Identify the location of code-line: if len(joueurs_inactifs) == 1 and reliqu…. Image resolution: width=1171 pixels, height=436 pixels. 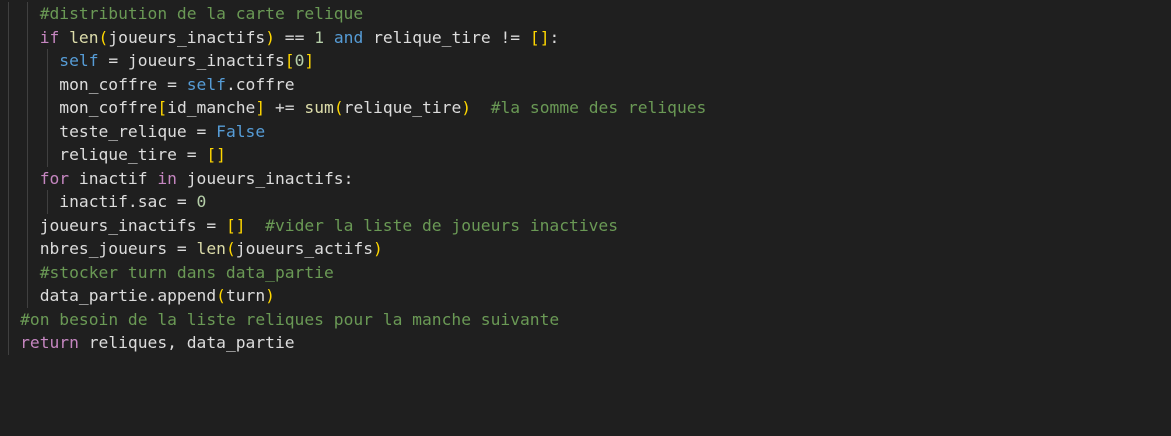
(353, 37).